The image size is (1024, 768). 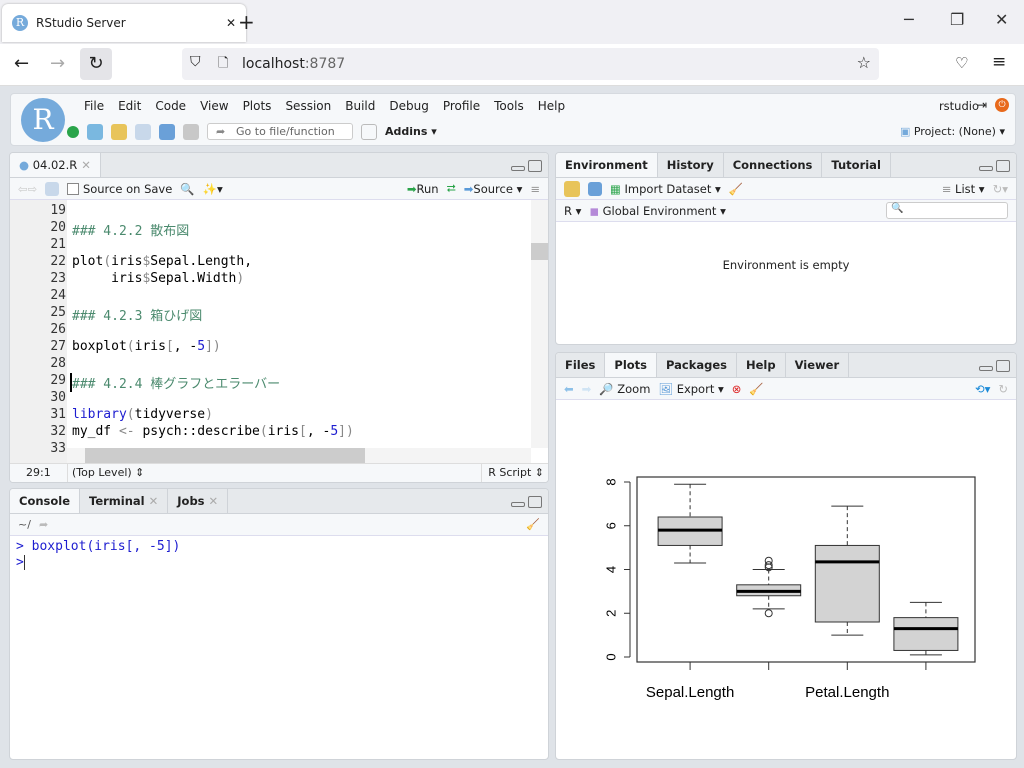 I want to click on language-selector: R ▾, so click(x=572, y=211).